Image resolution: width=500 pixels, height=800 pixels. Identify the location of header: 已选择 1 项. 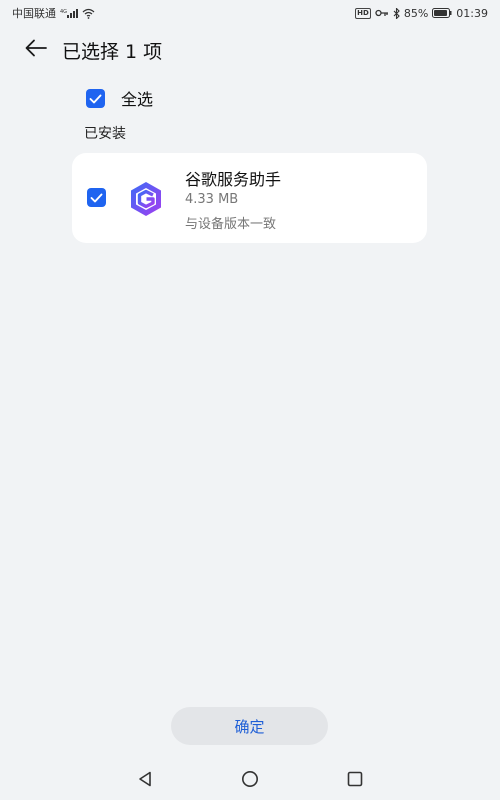
(250, 50).